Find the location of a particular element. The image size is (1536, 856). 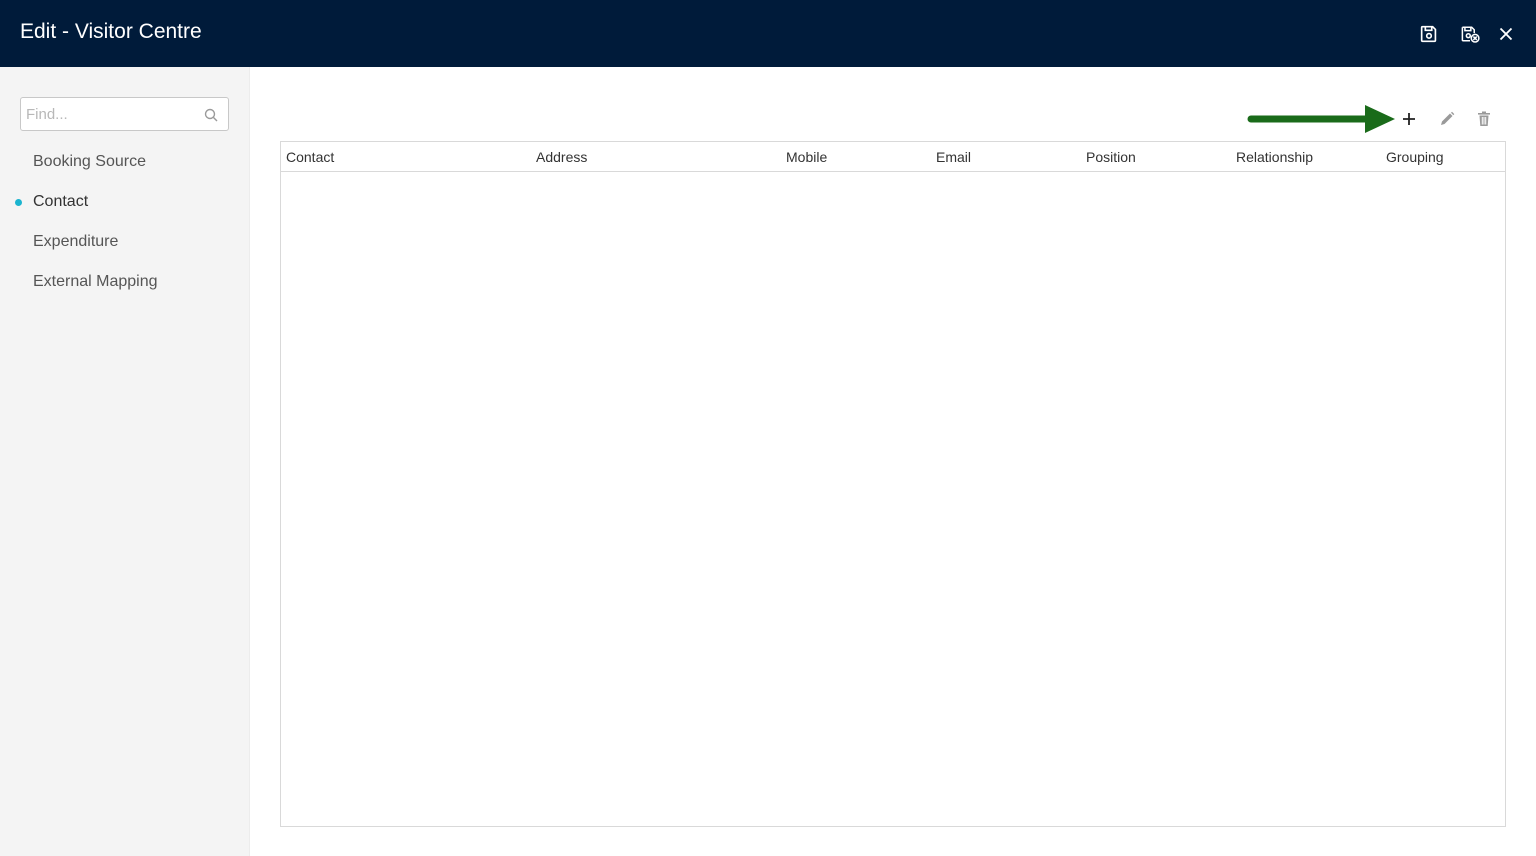

sidebar-item-contact: Contact is located at coordinates (60, 202).